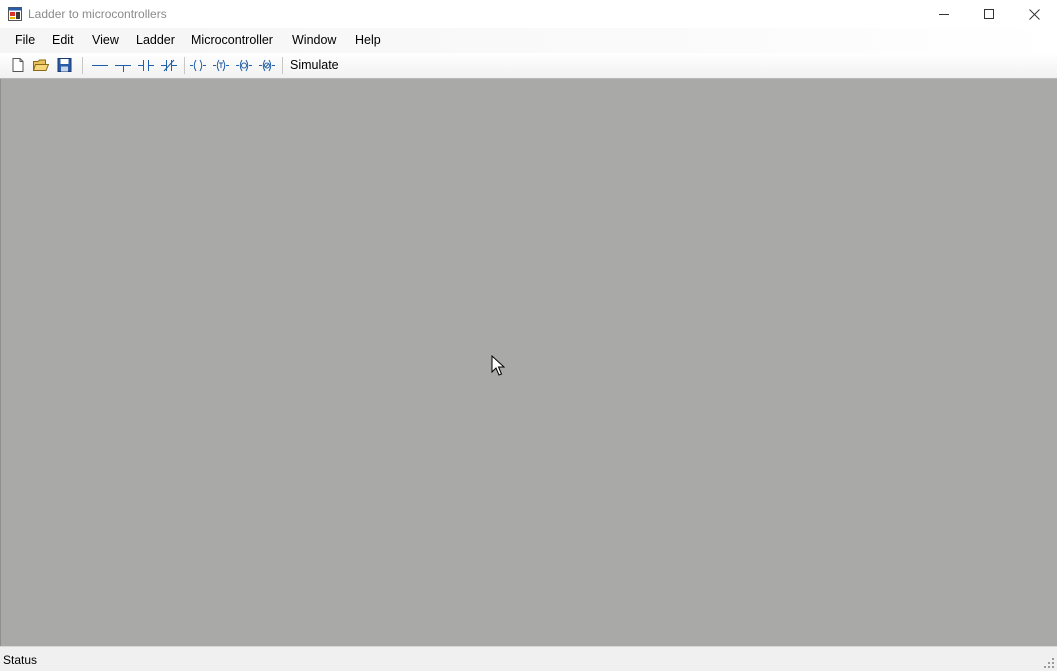 The height and width of the screenshot is (671, 1057). What do you see at coordinates (498, 365) in the screenshot?
I see `mouse-cursor-icon` at bounding box center [498, 365].